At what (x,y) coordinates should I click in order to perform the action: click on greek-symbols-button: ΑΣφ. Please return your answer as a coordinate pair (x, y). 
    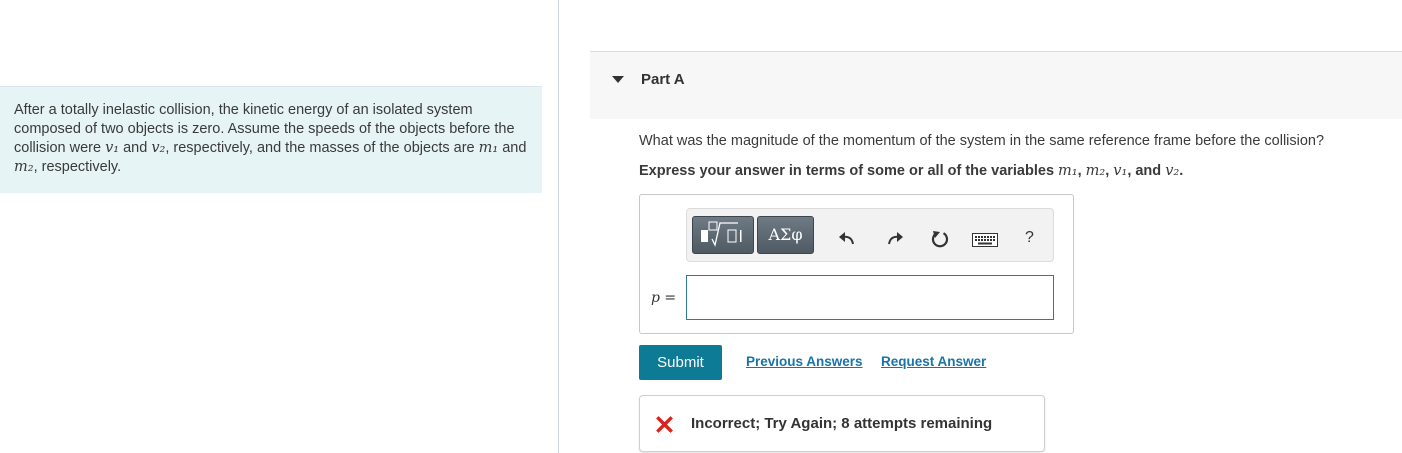
    Looking at the image, I should click on (785, 235).